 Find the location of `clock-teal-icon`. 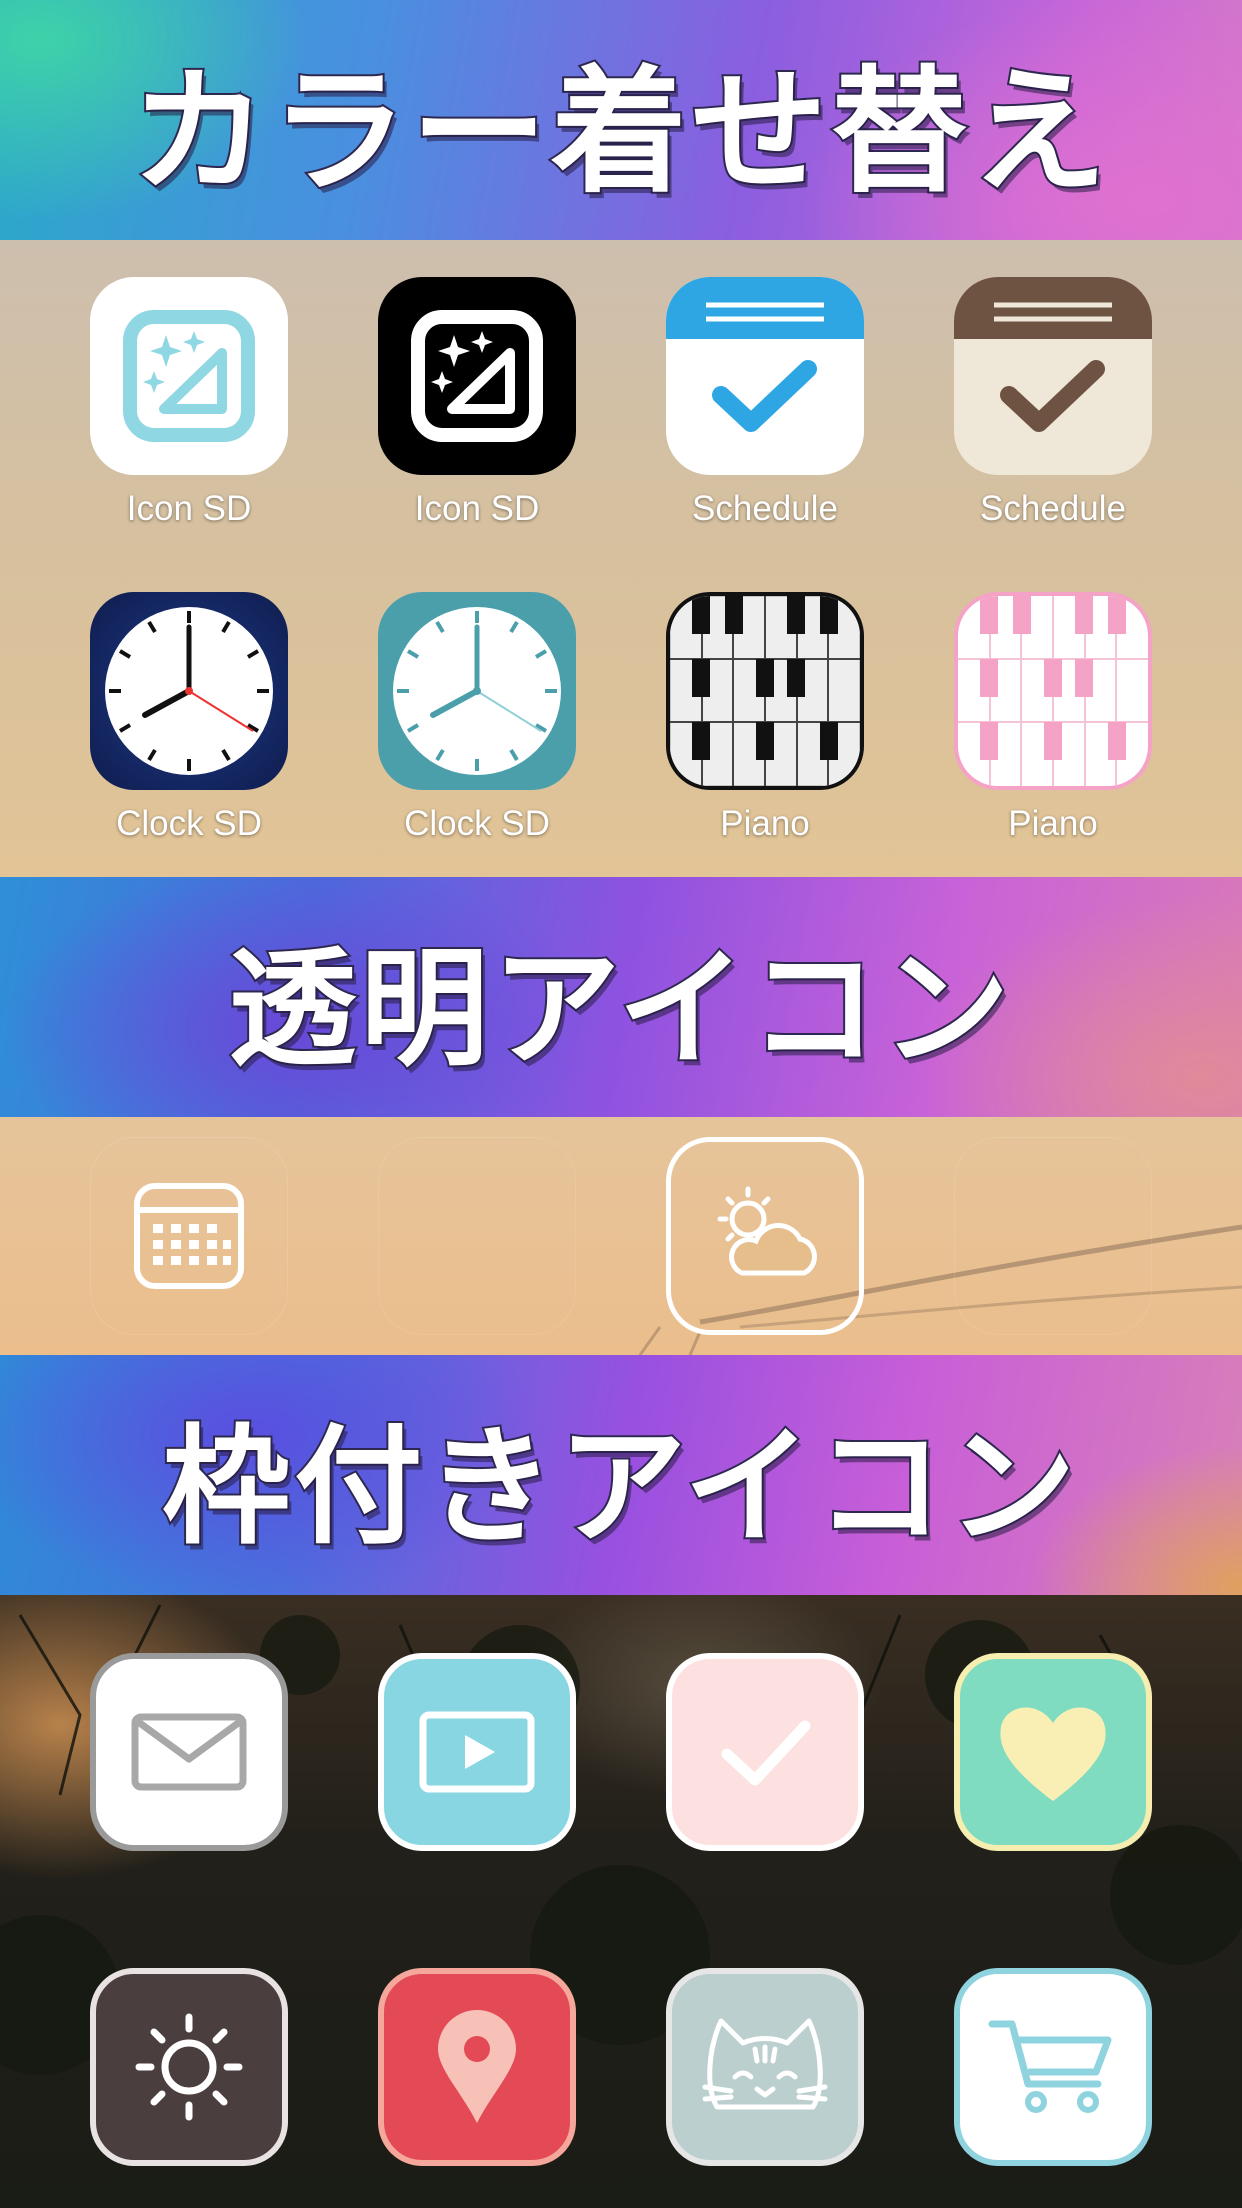

clock-teal-icon is located at coordinates (477, 691).